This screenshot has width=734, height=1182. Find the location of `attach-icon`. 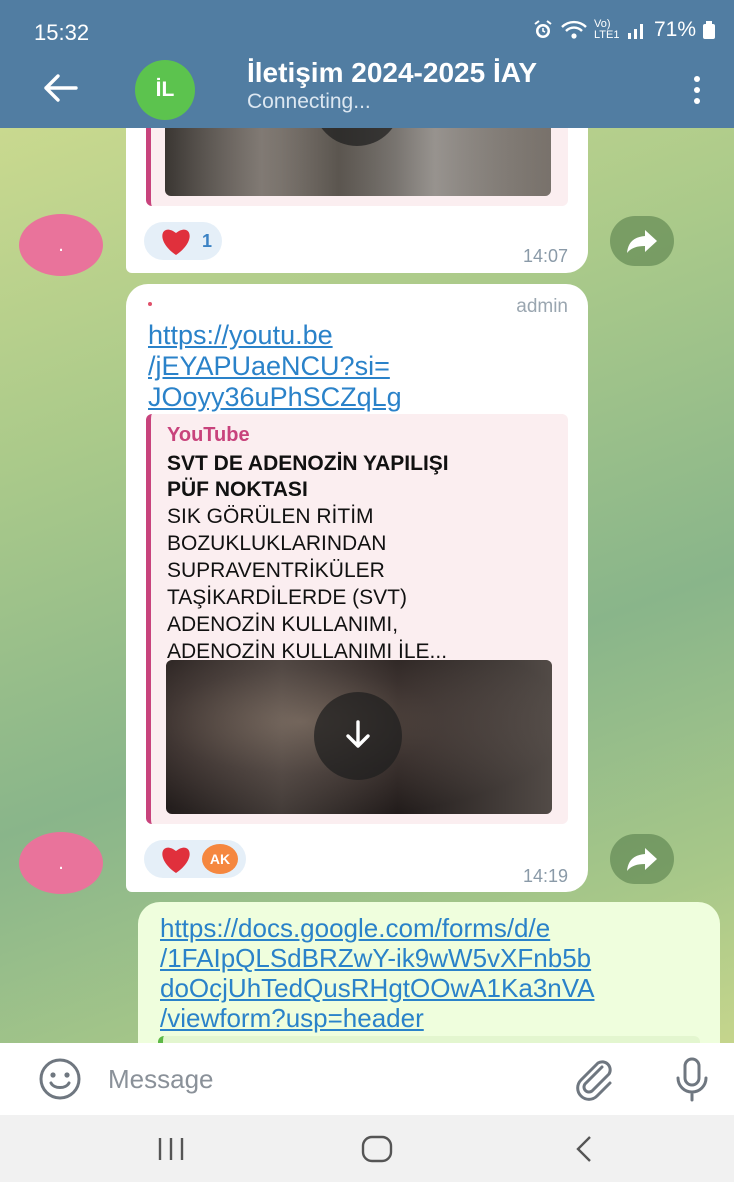

attach-icon is located at coordinates (594, 1080).